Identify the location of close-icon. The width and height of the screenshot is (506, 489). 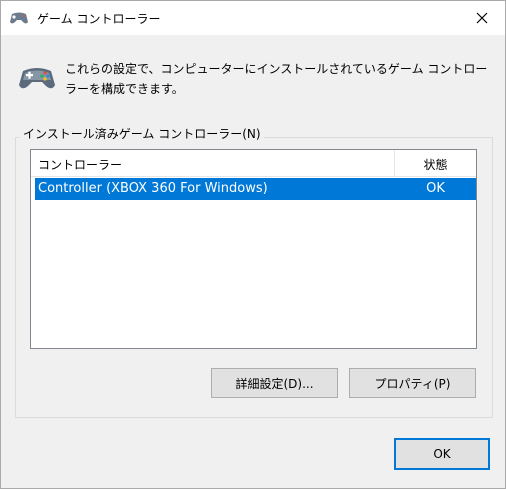
(482, 18).